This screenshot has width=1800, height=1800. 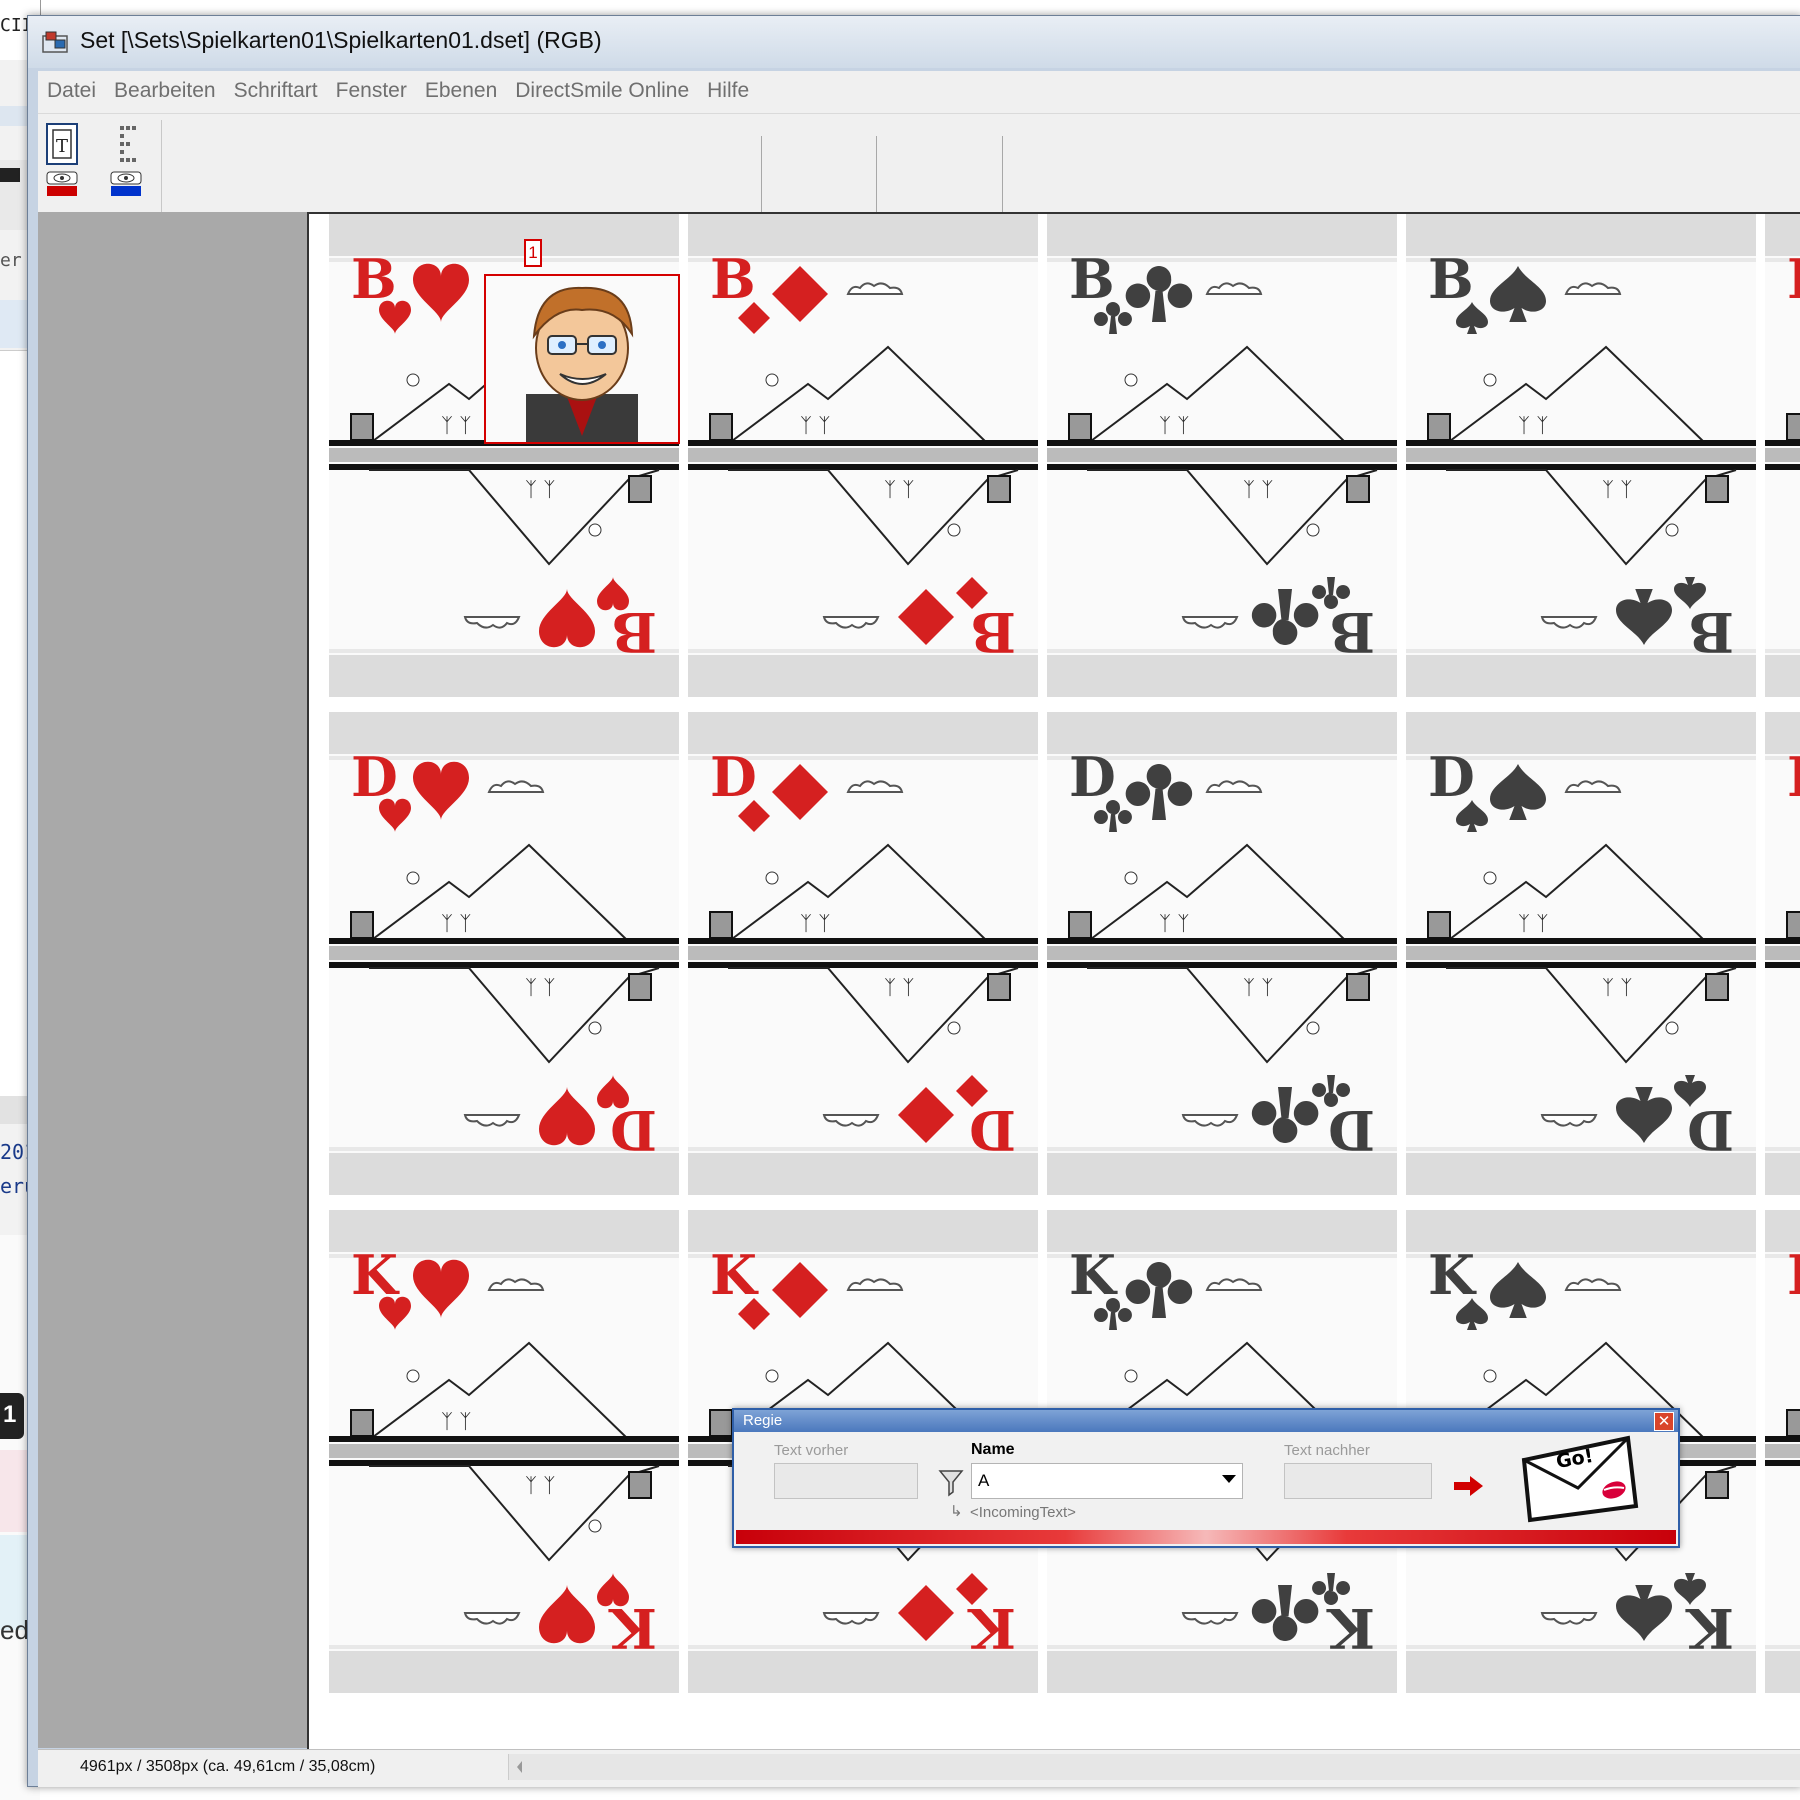 I want to click on selected-image-frame: 1, so click(x=582, y=341).